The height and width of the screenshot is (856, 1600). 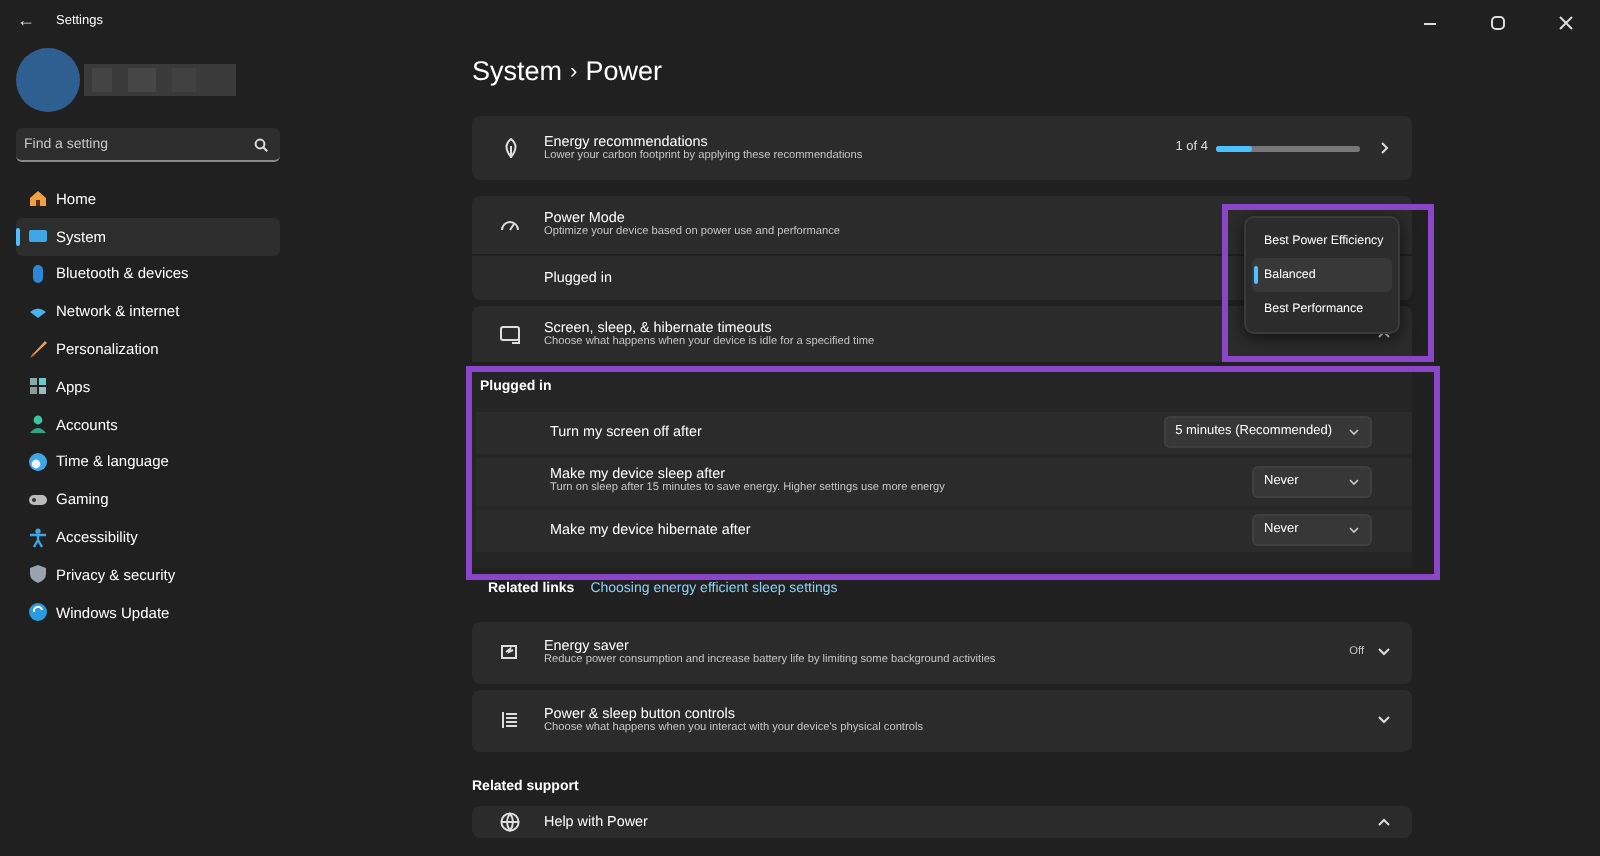 What do you see at coordinates (38, 349) in the screenshot?
I see `brush-icon` at bounding box center [38, 349].